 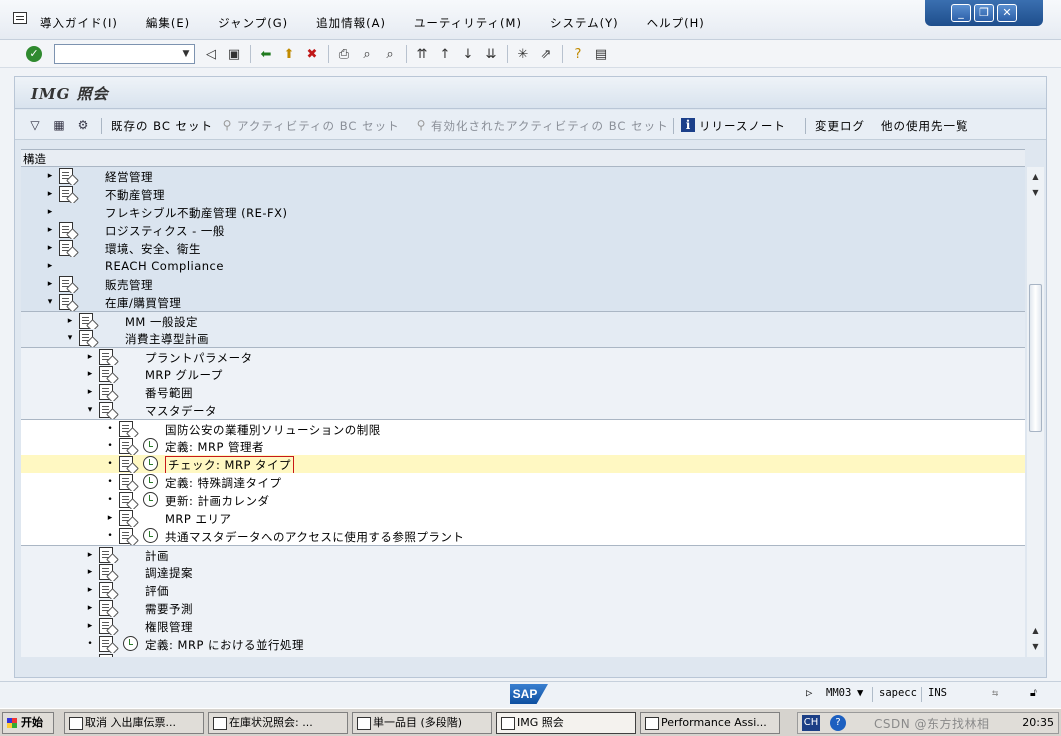 I want to click on tree-row: ▾ マスタデータ, so click(x=523, y=410).